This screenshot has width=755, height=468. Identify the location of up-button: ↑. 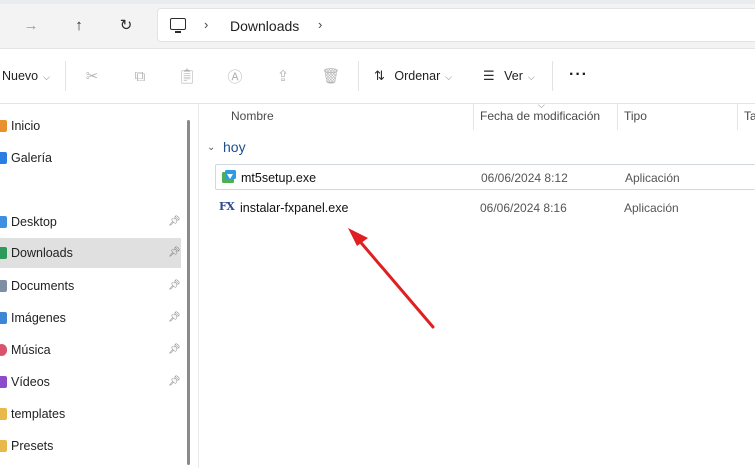
(79, 25).